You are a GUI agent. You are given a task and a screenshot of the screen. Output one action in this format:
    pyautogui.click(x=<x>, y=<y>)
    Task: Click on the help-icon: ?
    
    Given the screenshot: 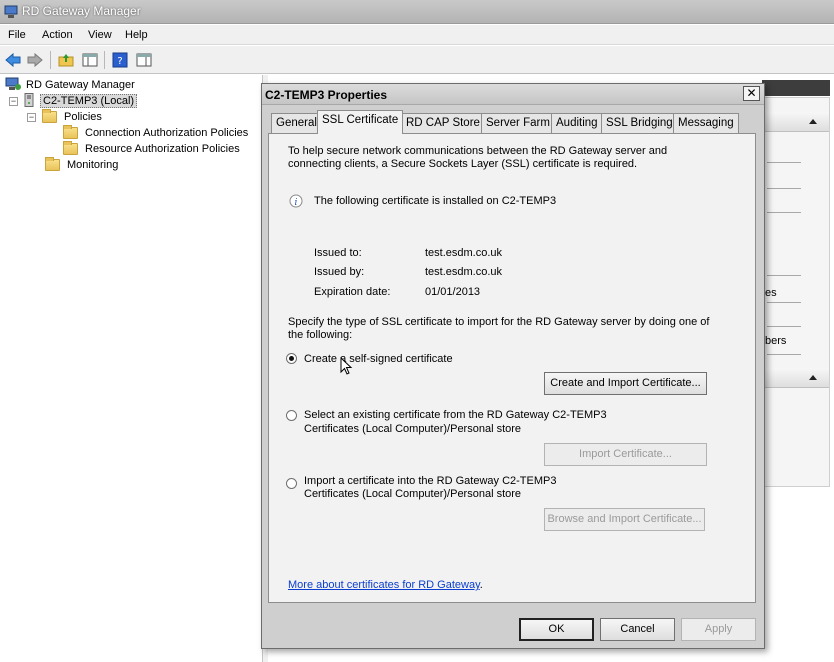 What is the action you would take?
    pyautogui.click(x=120, y=60)
    